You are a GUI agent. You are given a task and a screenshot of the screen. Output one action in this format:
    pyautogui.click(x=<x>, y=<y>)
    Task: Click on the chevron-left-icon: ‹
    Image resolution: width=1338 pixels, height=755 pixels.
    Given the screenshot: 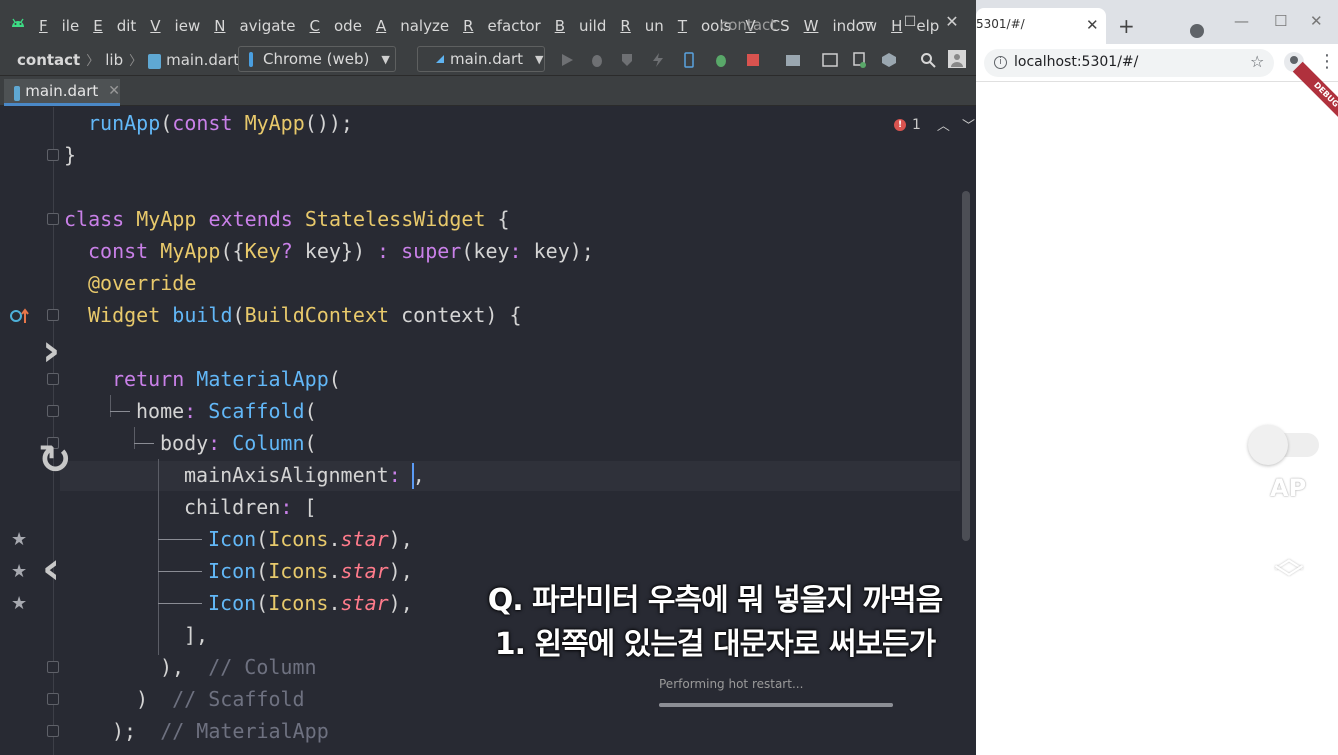 What is the action you would take?
    pyautogui.click(x=51, y=568)
    